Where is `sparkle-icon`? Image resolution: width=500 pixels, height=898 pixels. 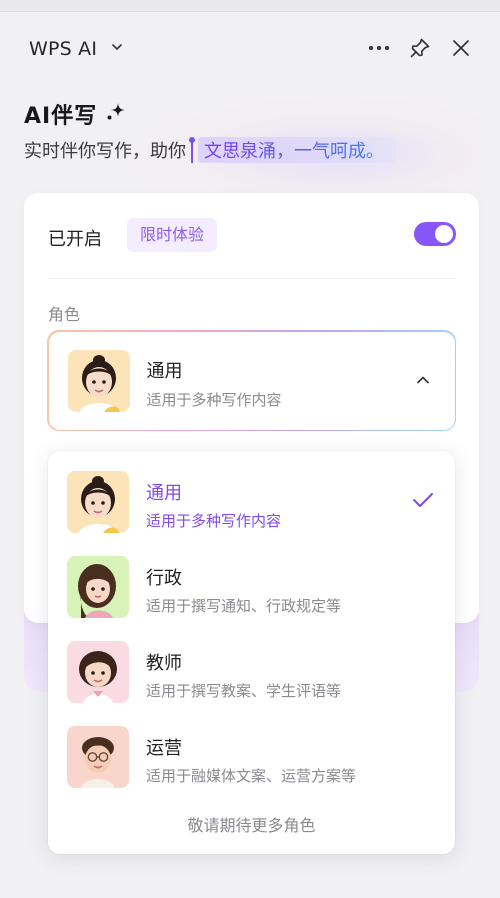 sparkle-icon is located at coordinates (116, 111).